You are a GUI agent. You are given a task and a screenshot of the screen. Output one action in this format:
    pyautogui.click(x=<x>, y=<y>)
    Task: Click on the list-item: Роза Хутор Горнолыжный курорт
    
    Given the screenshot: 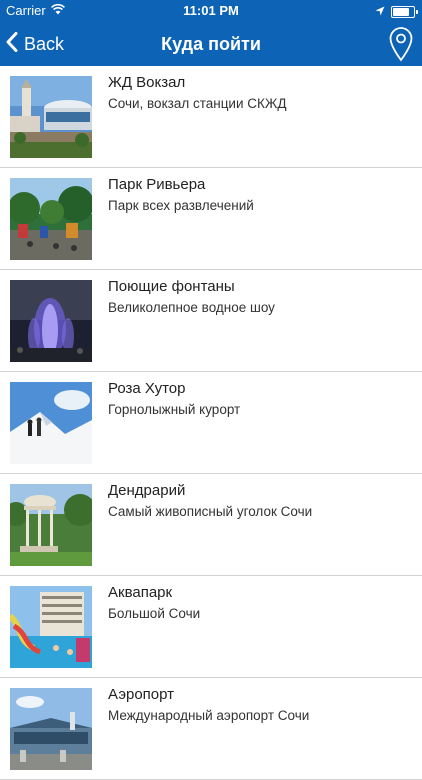 What is the action you would take?
    pyautogui.click(x=211, y=423)
    